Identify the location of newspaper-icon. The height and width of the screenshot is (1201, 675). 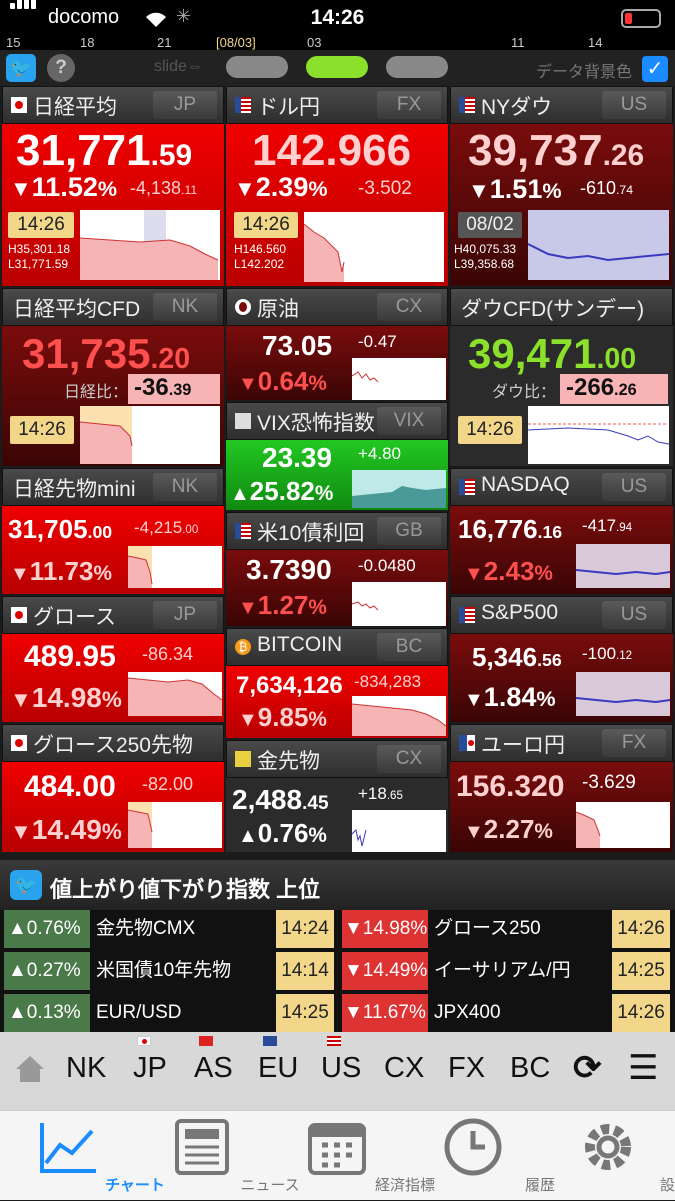
(202, 1147).